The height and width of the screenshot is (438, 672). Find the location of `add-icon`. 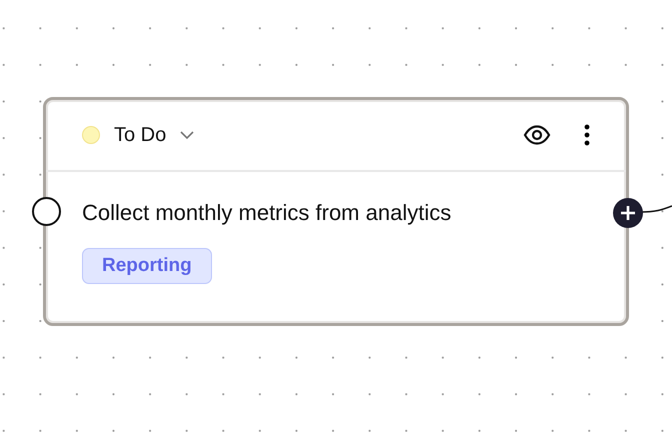

add-icon is located at coordinates (628, 213).